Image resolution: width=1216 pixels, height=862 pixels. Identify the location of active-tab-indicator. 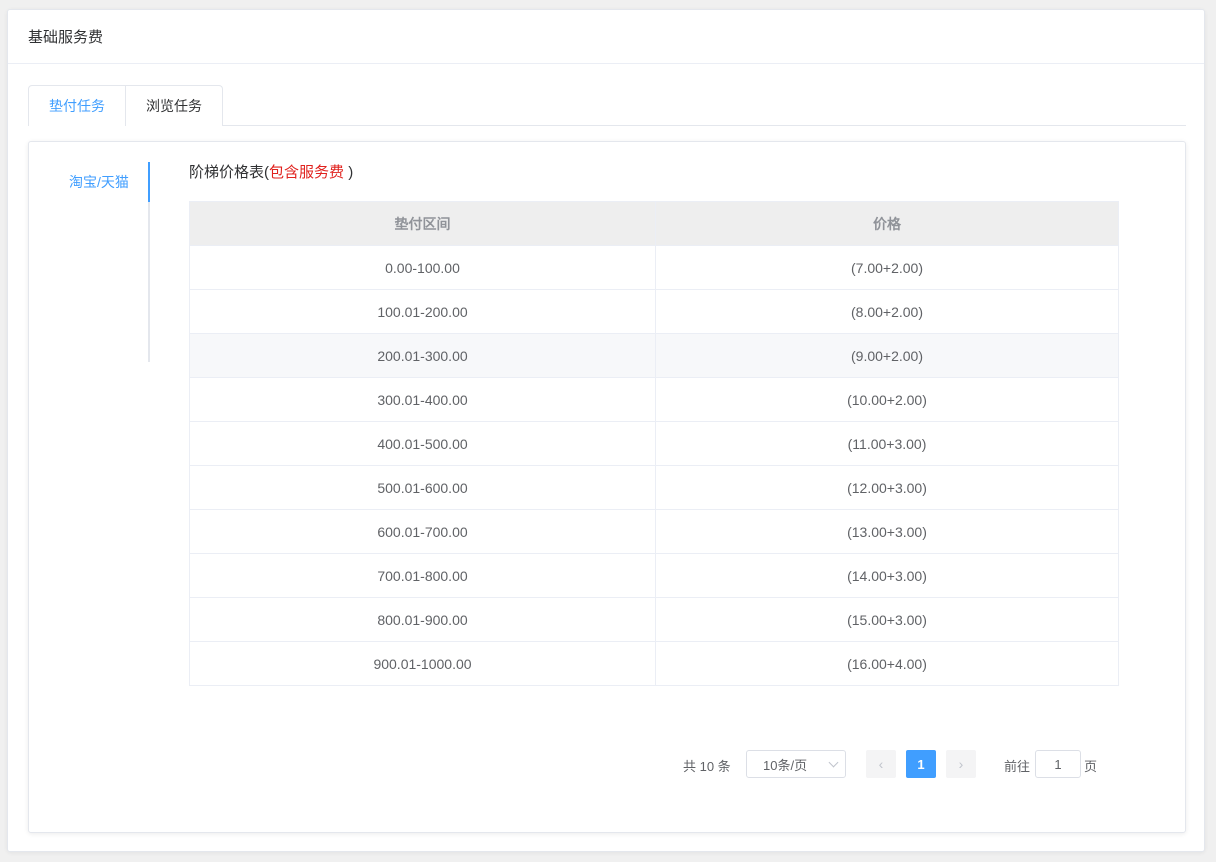
(149, 182).